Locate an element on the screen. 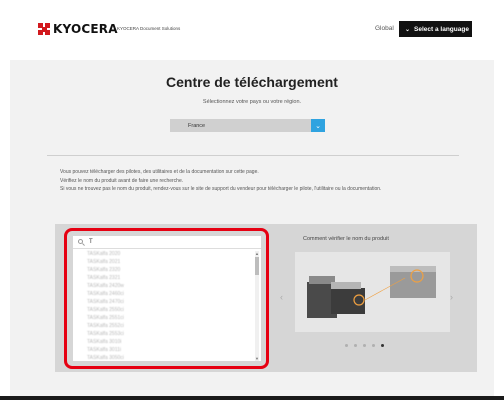  footer-bar is located at coordinates (252, 398).